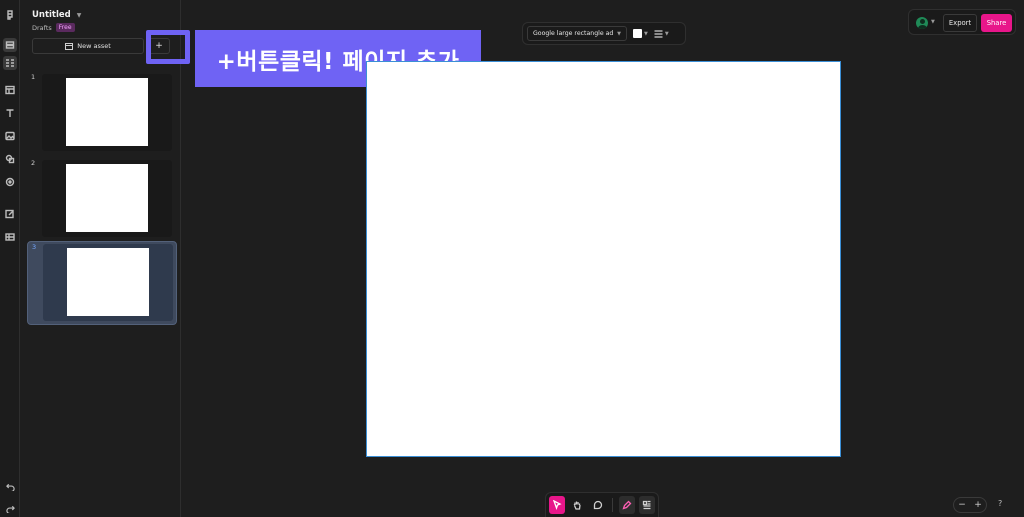 The image size is (1024, 517). I want to click on bottom-toolbar, so click(602, 504).